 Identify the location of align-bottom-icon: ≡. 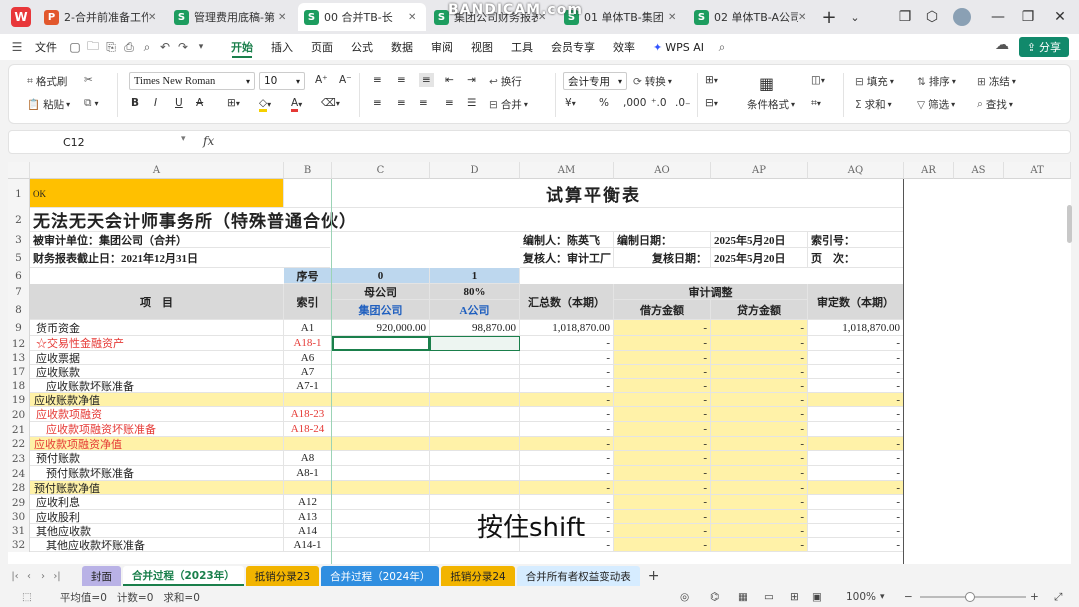
(426, 80).